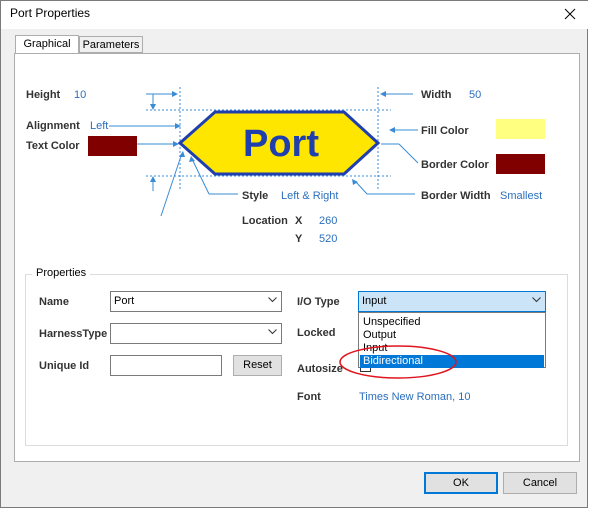 The image size is (589, 510). Describe the element at coordinates (398, 362) in the screenshot. I see `highlight-ellipse` at that location.